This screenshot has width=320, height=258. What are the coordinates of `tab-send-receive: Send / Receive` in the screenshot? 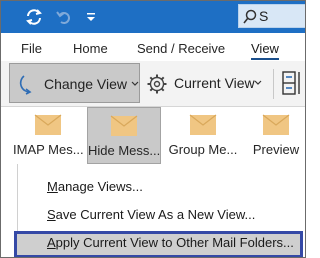 It's located at (181, 48).